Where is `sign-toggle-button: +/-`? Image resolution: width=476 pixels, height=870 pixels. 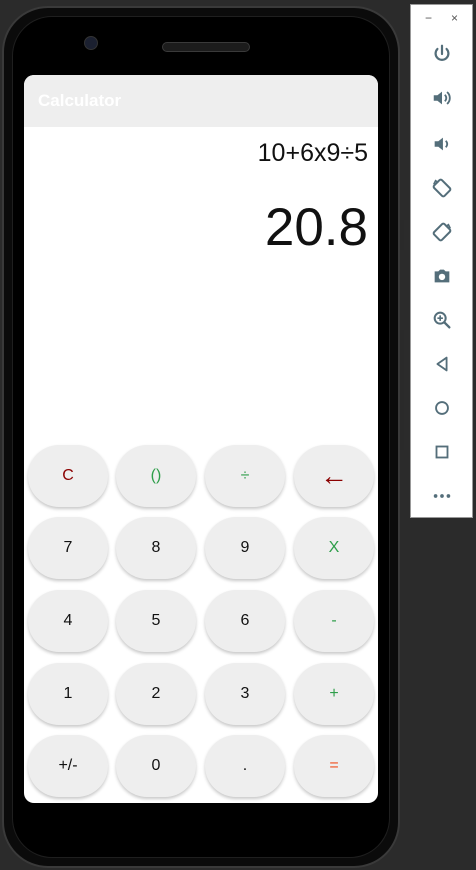 sign-toggle-button: +/- is located at coordinates (68, 766).